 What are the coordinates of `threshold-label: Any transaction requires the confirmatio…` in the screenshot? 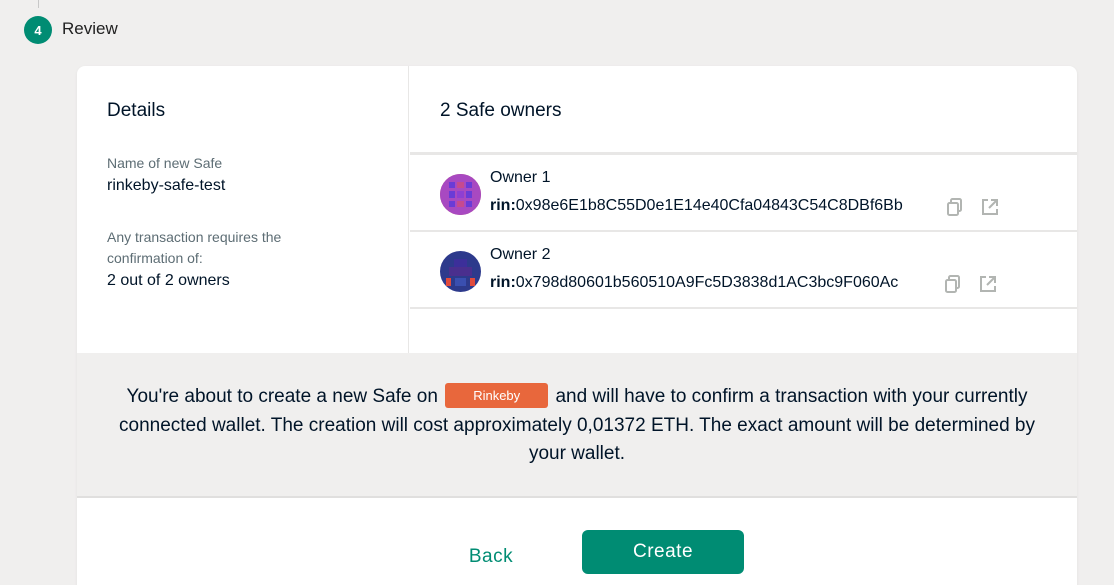 It's located at (194, 247).